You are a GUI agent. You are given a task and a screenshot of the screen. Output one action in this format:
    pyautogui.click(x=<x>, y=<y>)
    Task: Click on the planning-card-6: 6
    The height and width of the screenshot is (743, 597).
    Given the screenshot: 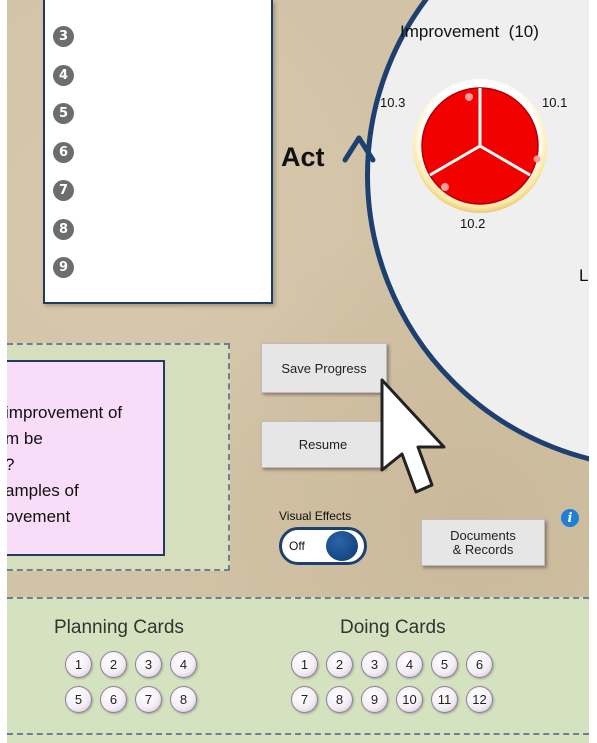 What is the action you would take?
    pyautogui.click(x=113, y=699)
    